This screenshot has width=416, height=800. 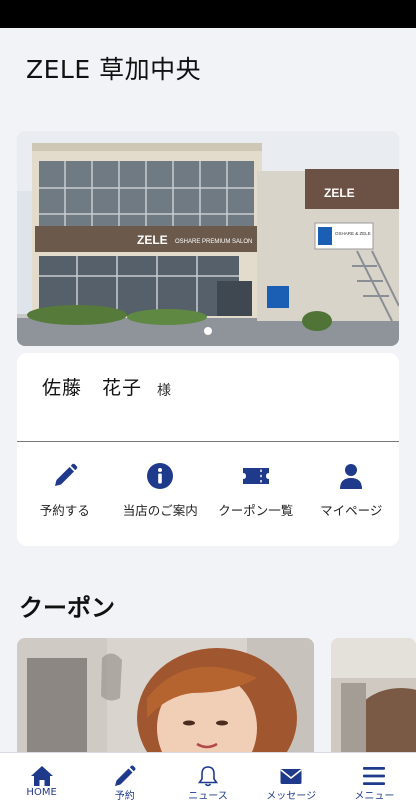 I want to click on quick-action-label: 当店のご案内, so click(x=160, y=510).